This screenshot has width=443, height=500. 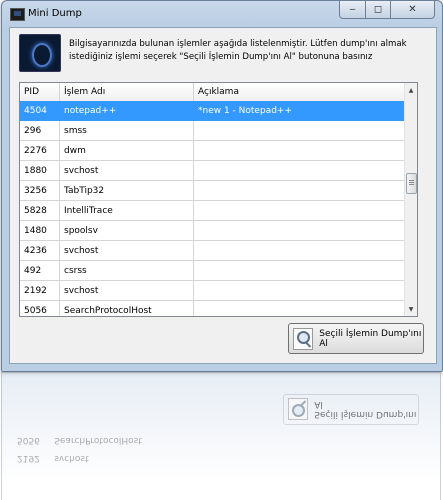 I want to click on table-row: 5828 IntelliTrace, so click(x=215, y=211).